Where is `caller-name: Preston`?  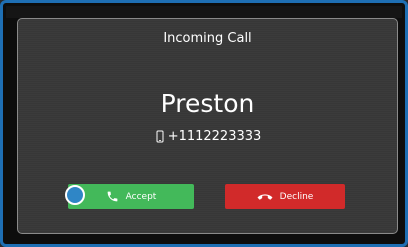 caller-name: Preston is located at coordinates (207, 103).